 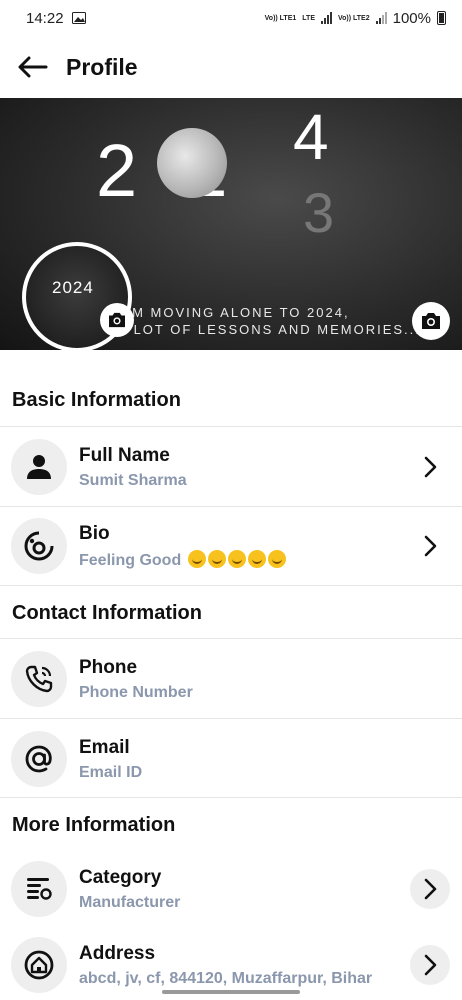 What do you see at coordinates (226, 978) in the screenshot?
I see `address-value: abcd, jv, cf, 844120, Muzaffarpur, Bihar` at bounding box center [226, 978].